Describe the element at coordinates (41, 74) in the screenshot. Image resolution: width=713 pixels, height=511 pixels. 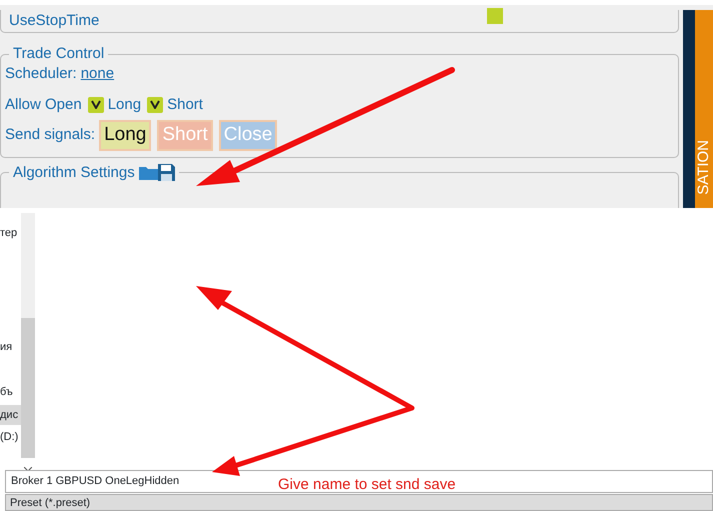
I see `scheduler-label: Scheduler:` at that location.